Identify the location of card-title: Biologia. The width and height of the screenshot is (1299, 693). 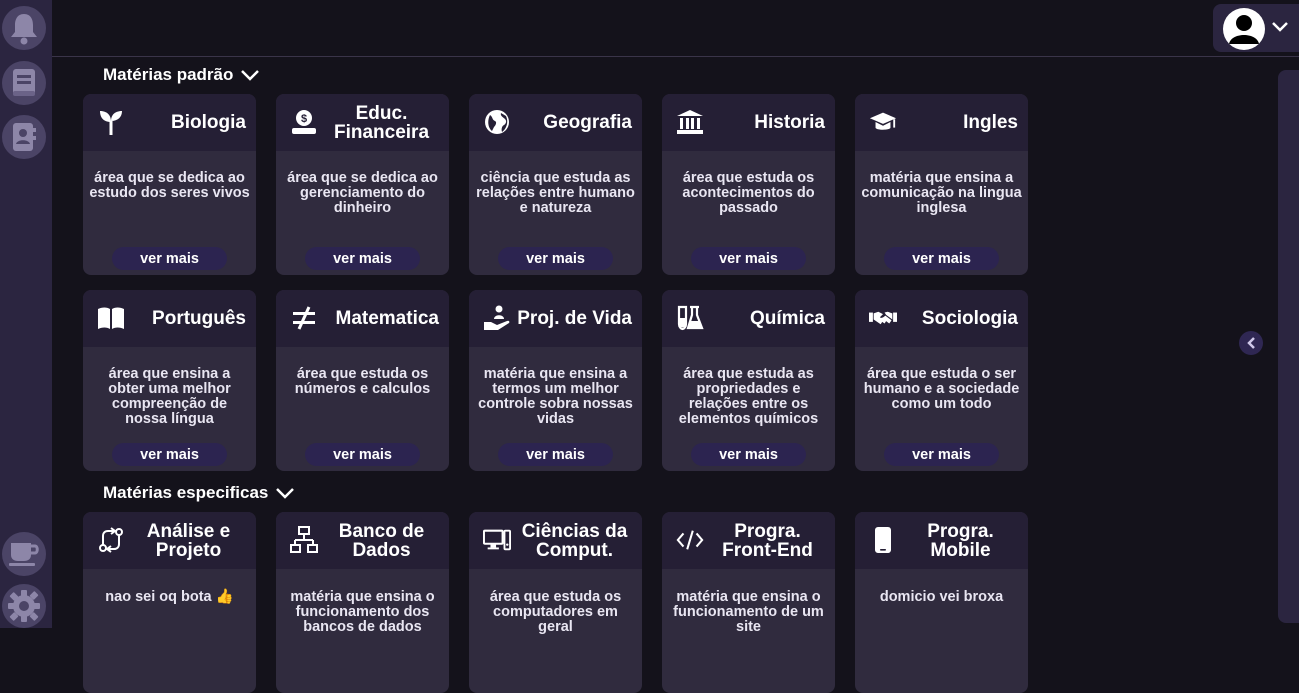
(208, 122).